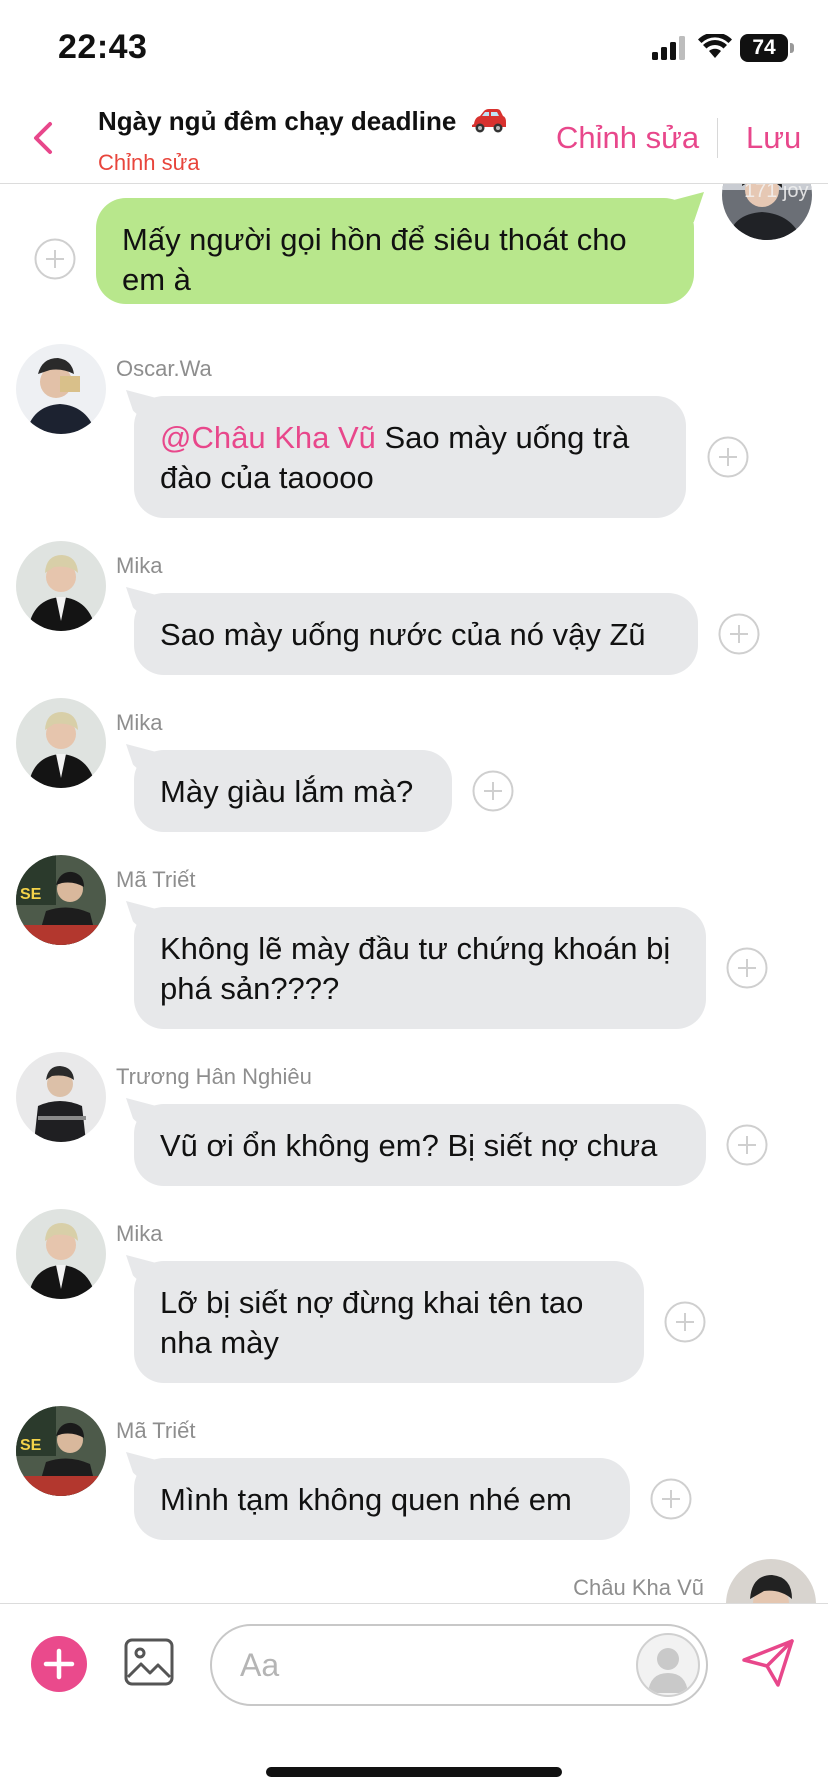 The image size is (828, 1792). Describe the element at coordinates (488, 121) in the screenshot. I see `car-icon` at that location.